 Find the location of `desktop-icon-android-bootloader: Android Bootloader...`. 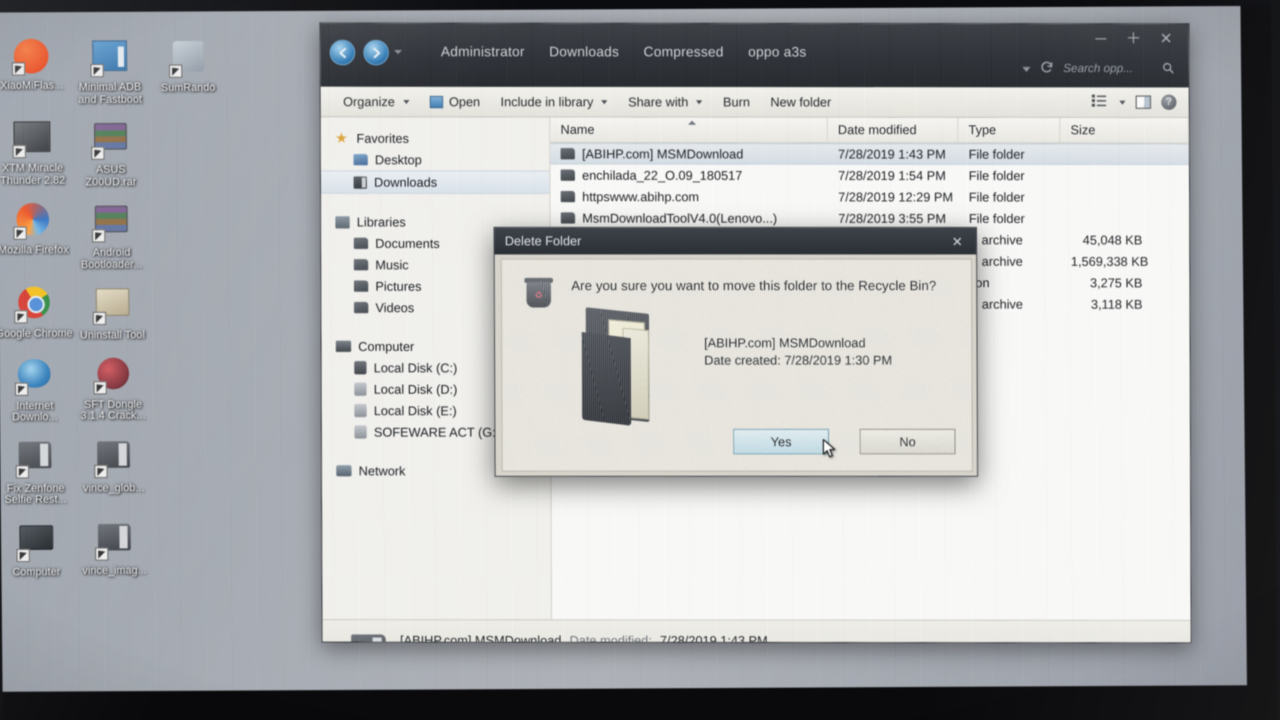

desktop-icon-android-bootloader: Android Bootloader... is located at coordinates (111, 229).